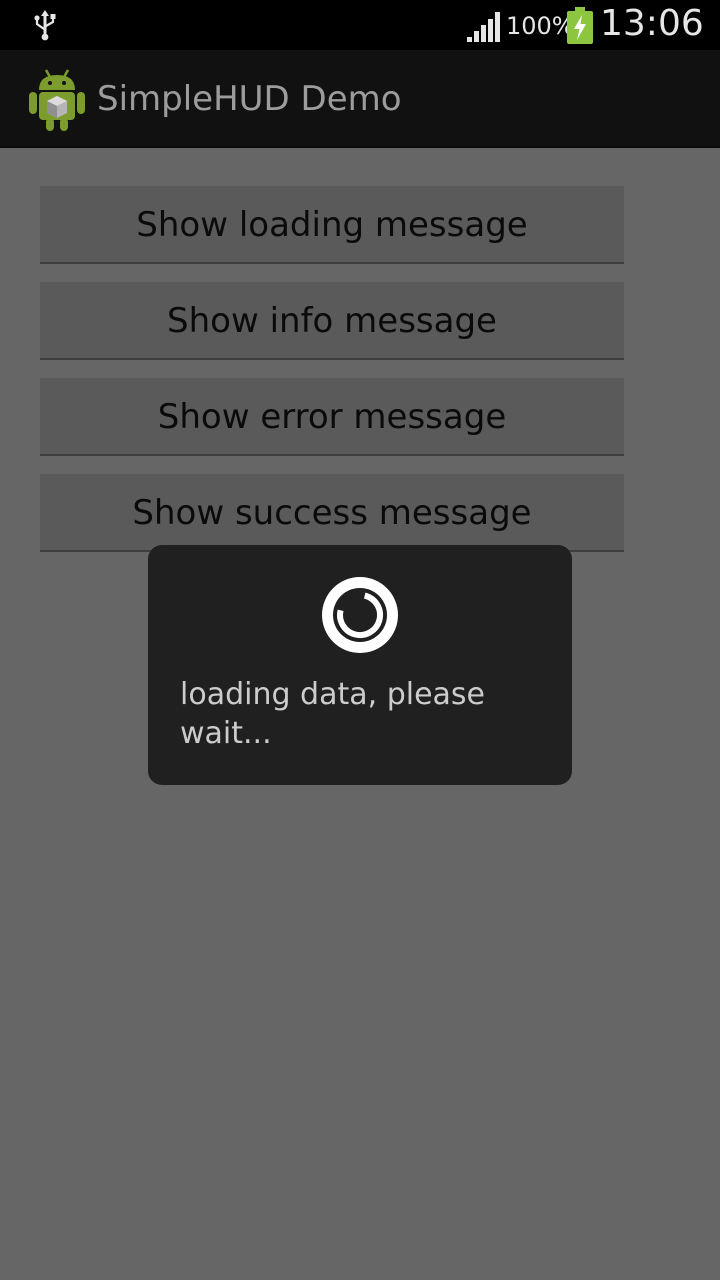 This screenshot has width=720, height=1280. What do you see at coordinates (332, 321) in the screenshot?
I see `show-info-message-button: Show info message` at bounding box center [332, 321].